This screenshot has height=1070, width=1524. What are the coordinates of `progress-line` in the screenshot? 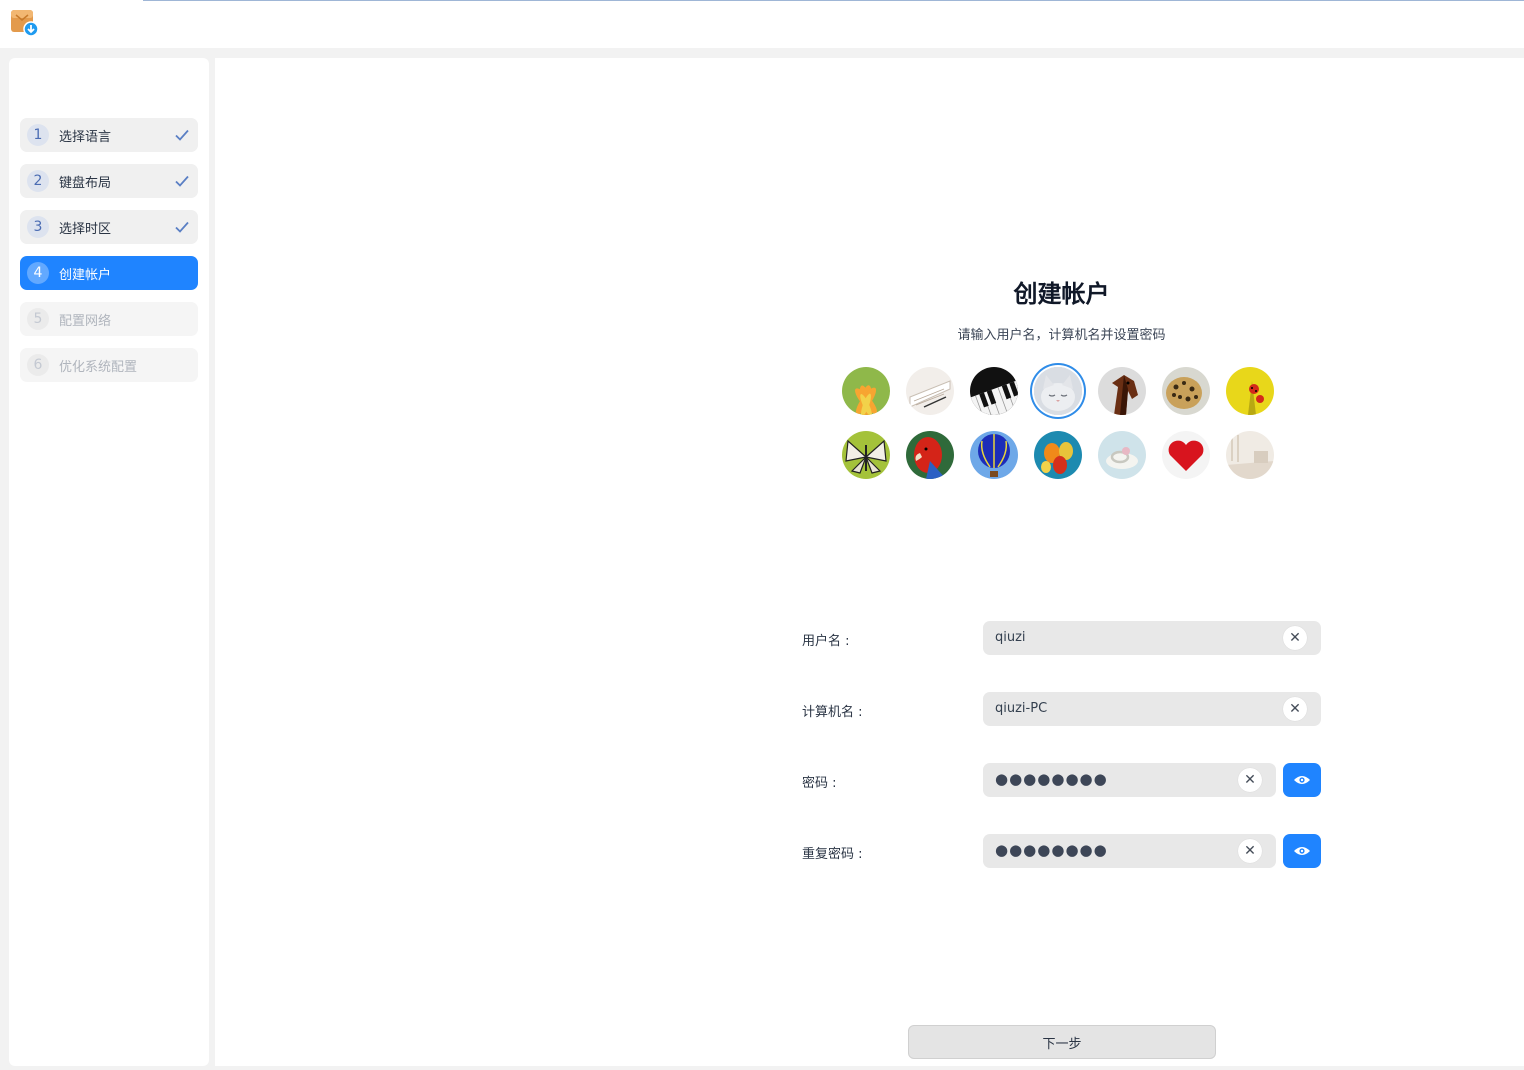 It's located at (833, 0).